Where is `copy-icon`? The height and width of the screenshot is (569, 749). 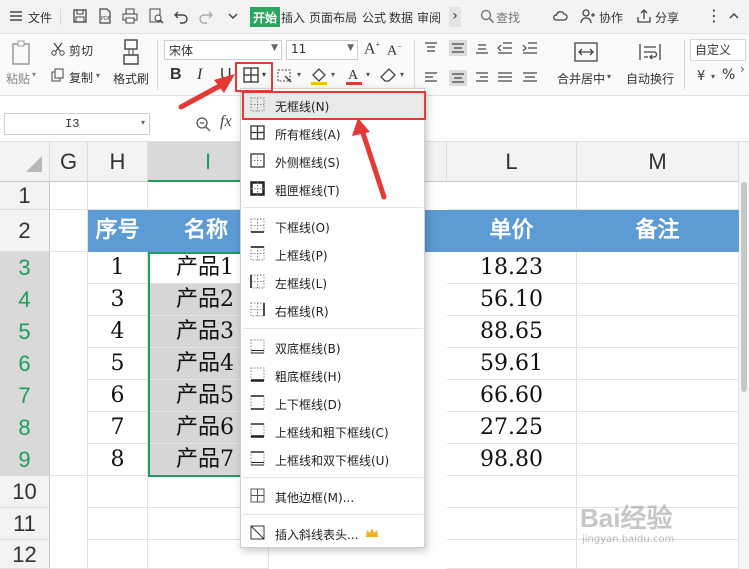
copy-icon is located at coordinates (58, 75).